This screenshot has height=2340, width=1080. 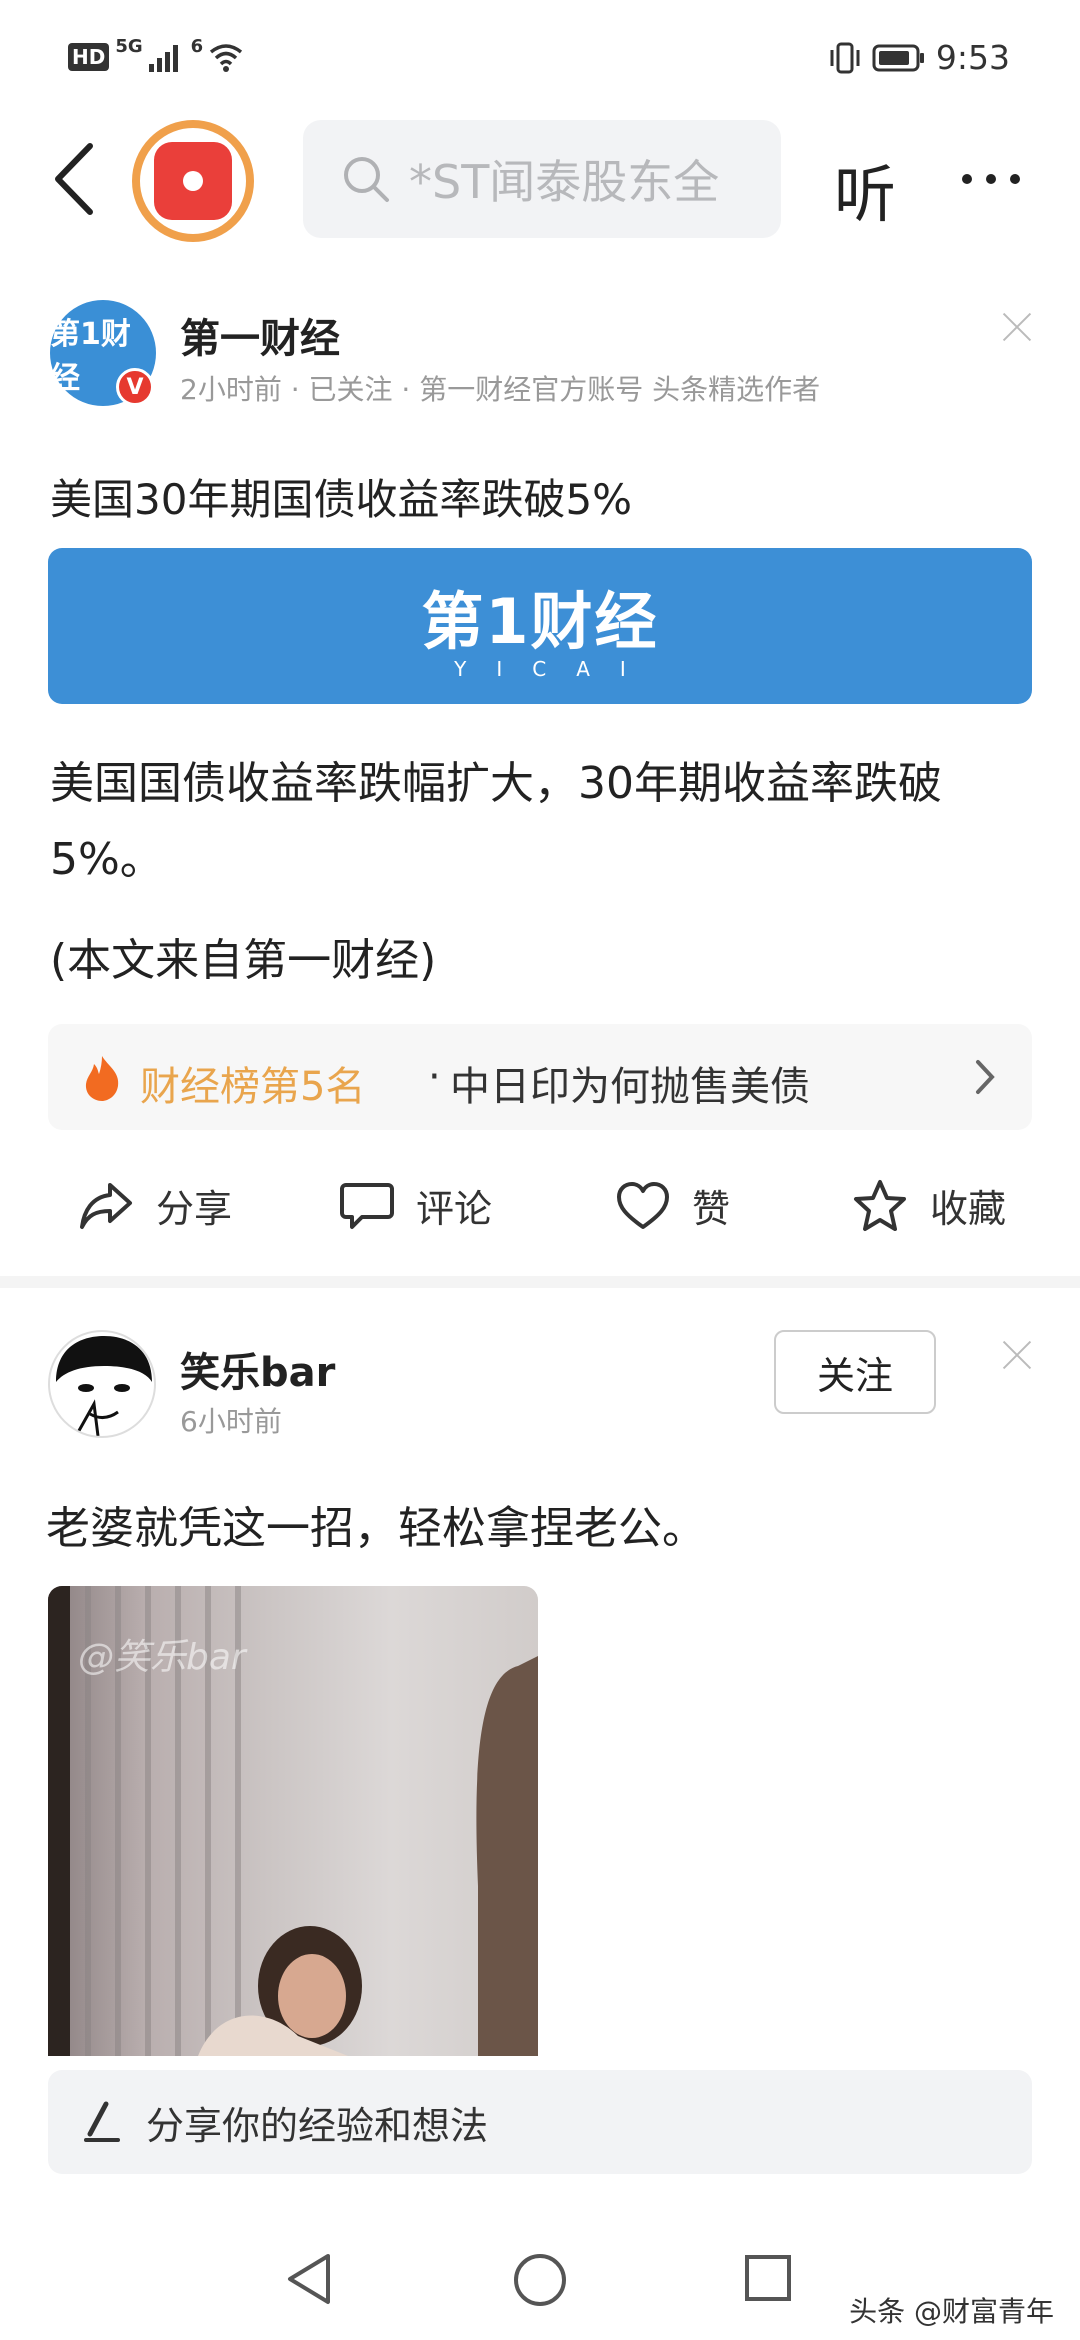 I want to click on source-watermark: 头条 @财富青年, so click(x=951, y=2311).